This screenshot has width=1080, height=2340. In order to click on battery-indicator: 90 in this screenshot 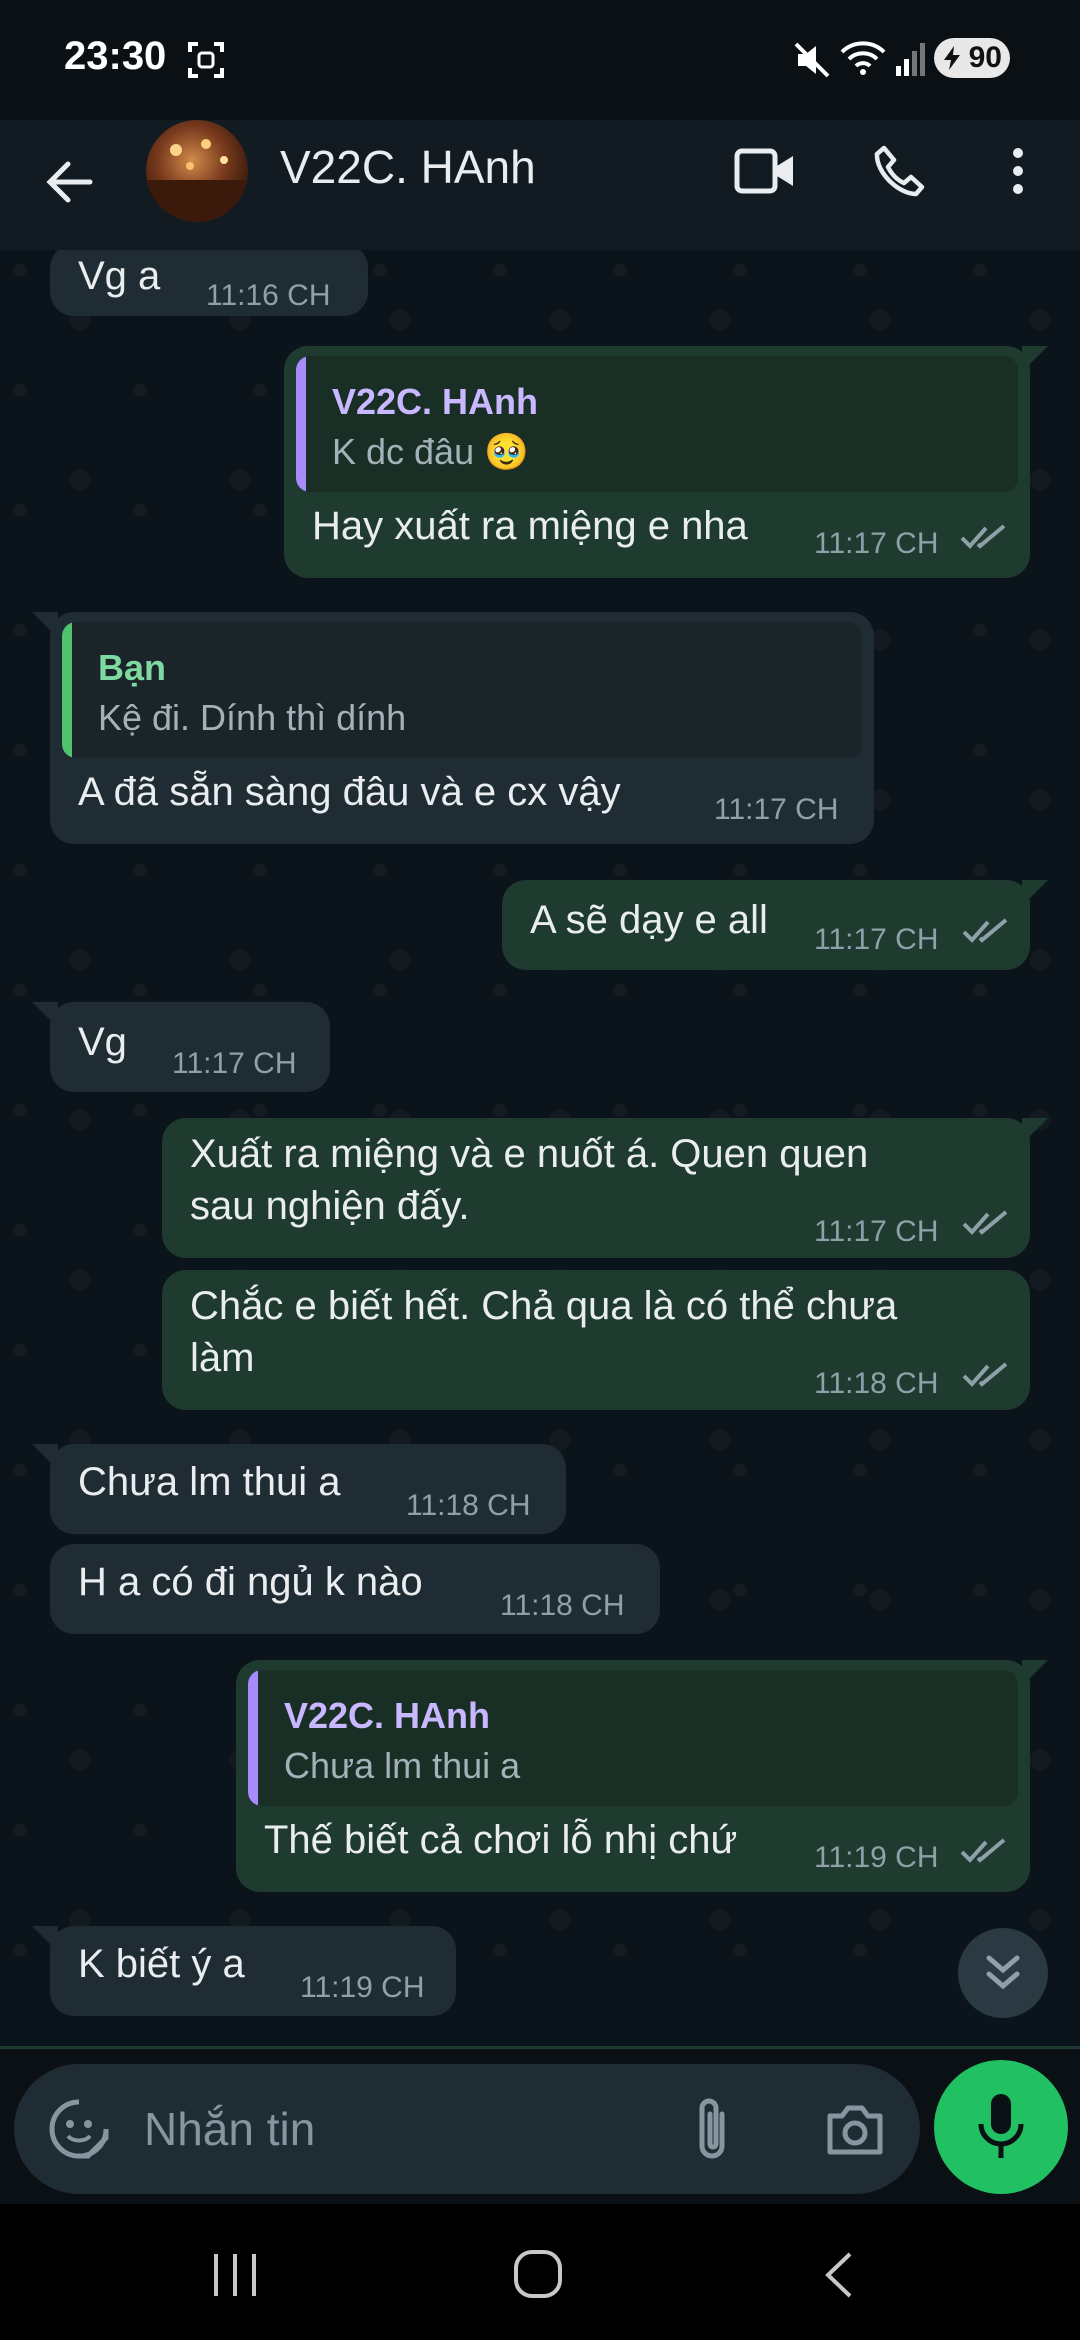, I will do `click(972, 58)`.